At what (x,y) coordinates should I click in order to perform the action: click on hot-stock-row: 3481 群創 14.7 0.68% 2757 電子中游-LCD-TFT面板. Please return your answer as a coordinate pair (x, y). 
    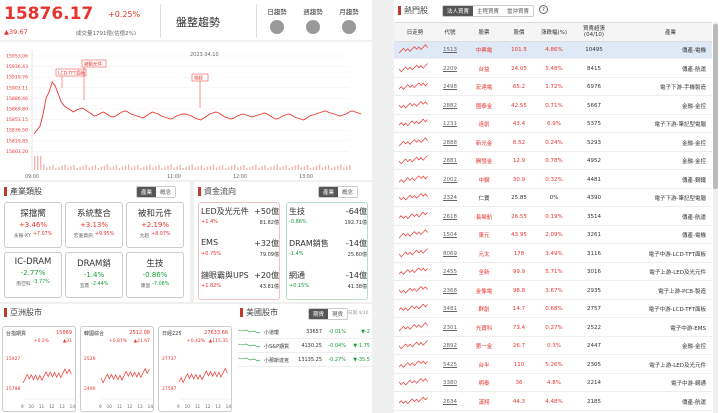
    Looking at the image, I should click on (553, 310).